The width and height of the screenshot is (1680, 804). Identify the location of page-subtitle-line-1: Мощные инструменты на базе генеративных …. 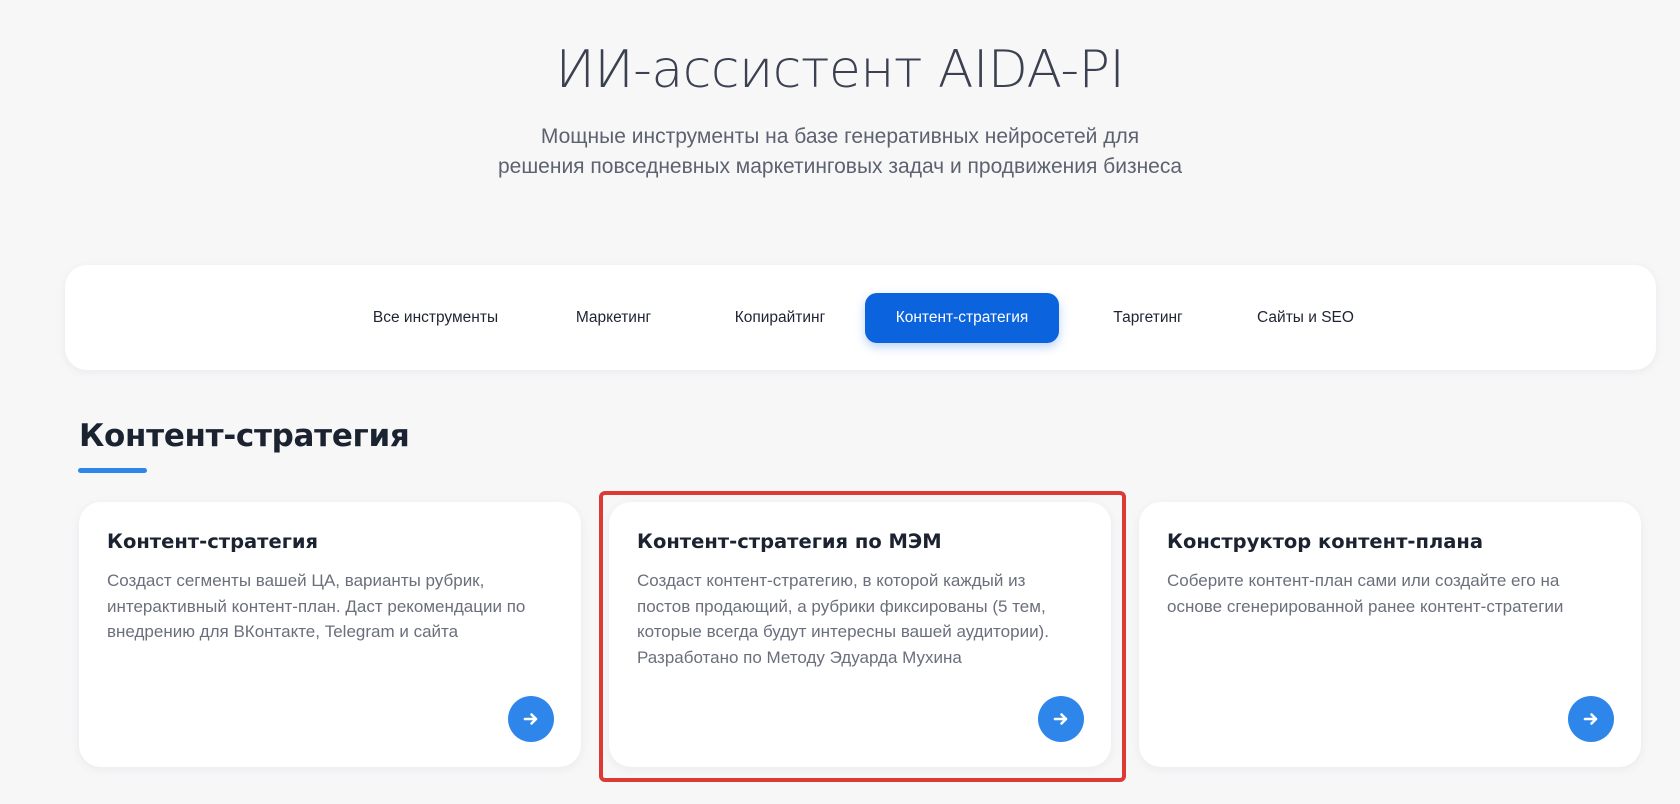
(840, 136).